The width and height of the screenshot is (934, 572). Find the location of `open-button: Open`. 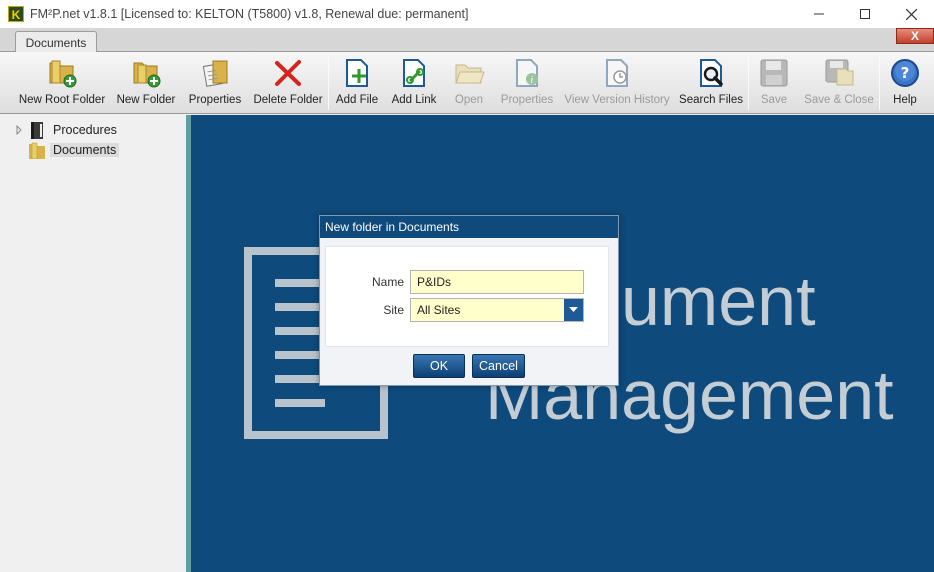

open-button: Open is located at coordinates (469, 83).